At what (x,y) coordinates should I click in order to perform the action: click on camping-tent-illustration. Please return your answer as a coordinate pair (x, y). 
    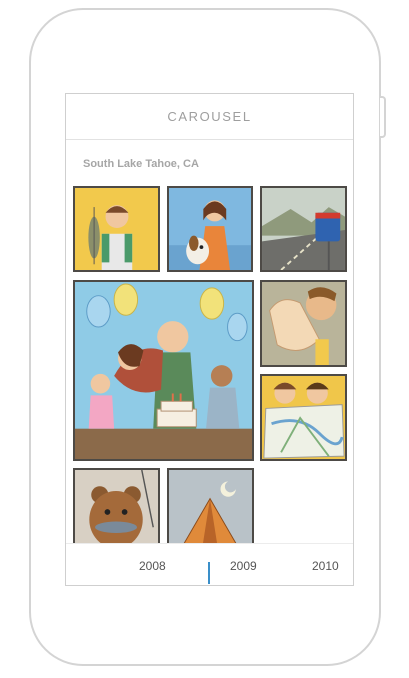
    Looking at the image, I should click on (210, 511).